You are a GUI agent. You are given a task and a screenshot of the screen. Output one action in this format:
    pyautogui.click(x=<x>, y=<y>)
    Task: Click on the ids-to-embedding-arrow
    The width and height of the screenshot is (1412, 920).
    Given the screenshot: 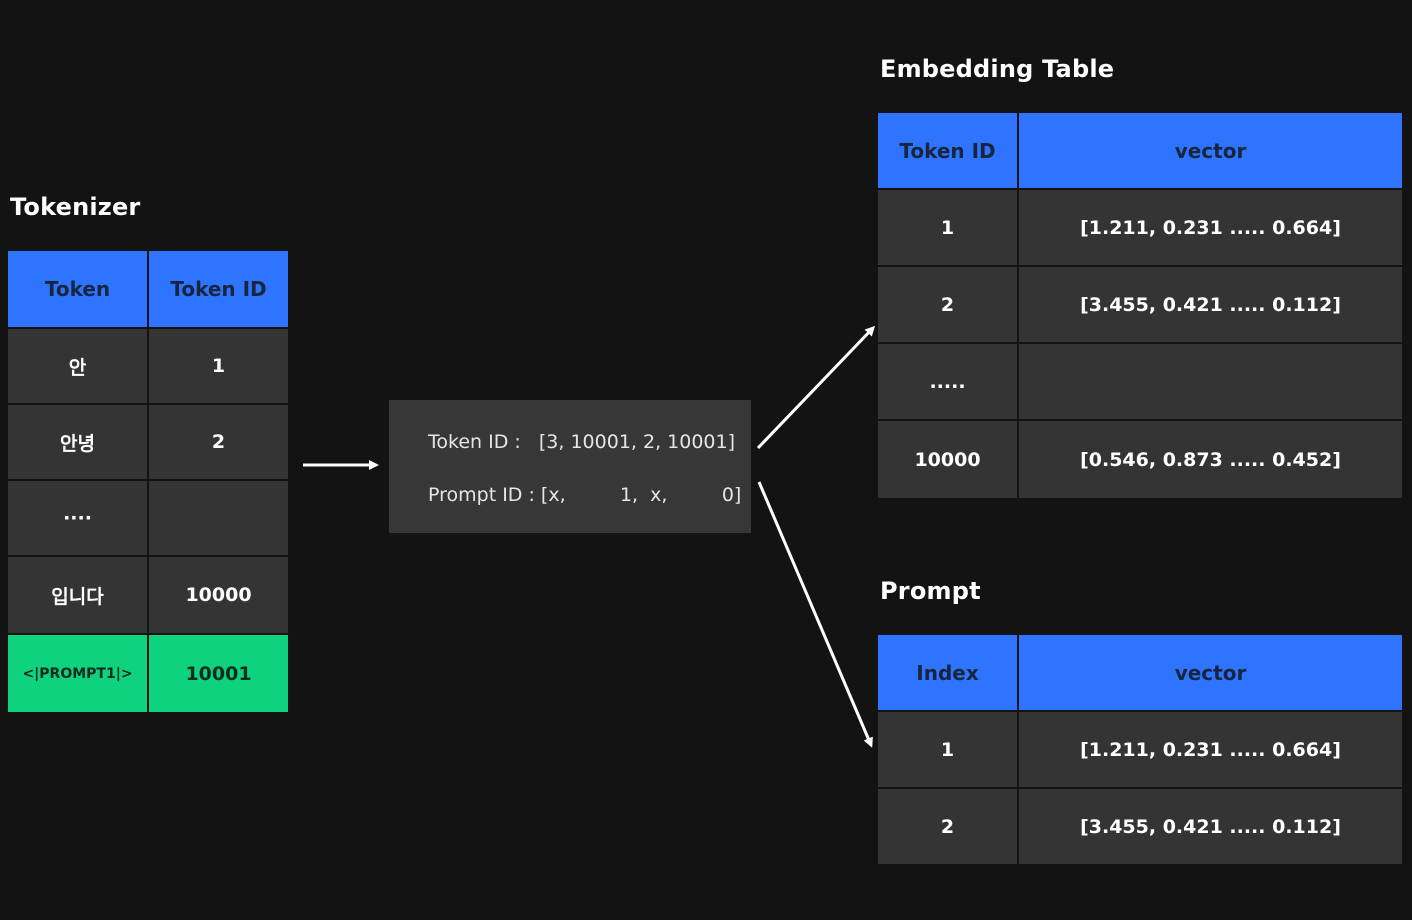 What is the action you would take?
    pyautogui.click(x=816, y=387)
    